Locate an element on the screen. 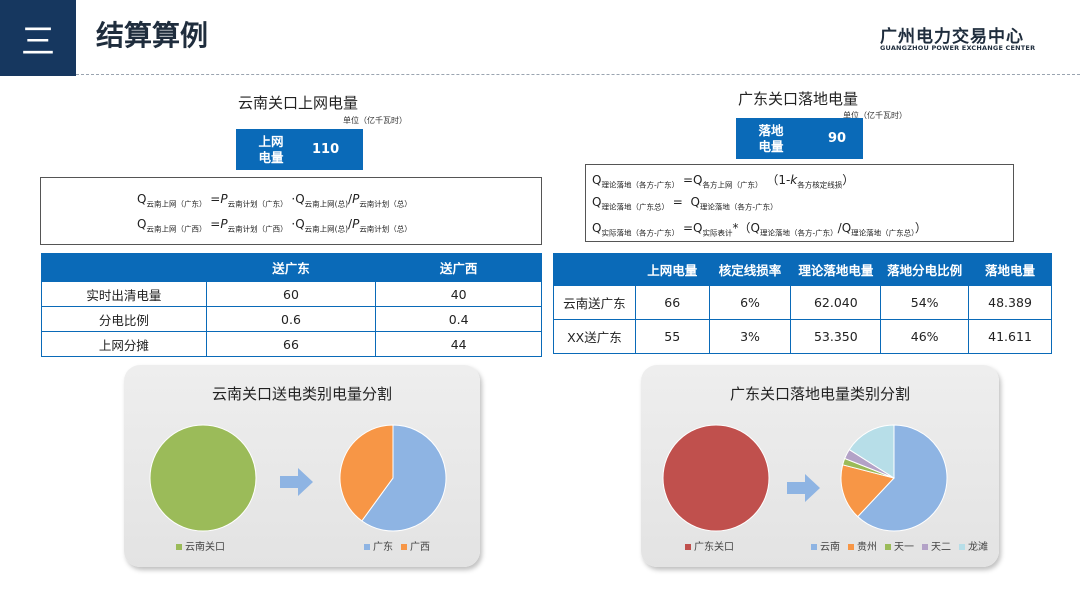 The width and height of the screenshot is (1080, 608). table-cell: 46% is located at coordinates (925, 336).